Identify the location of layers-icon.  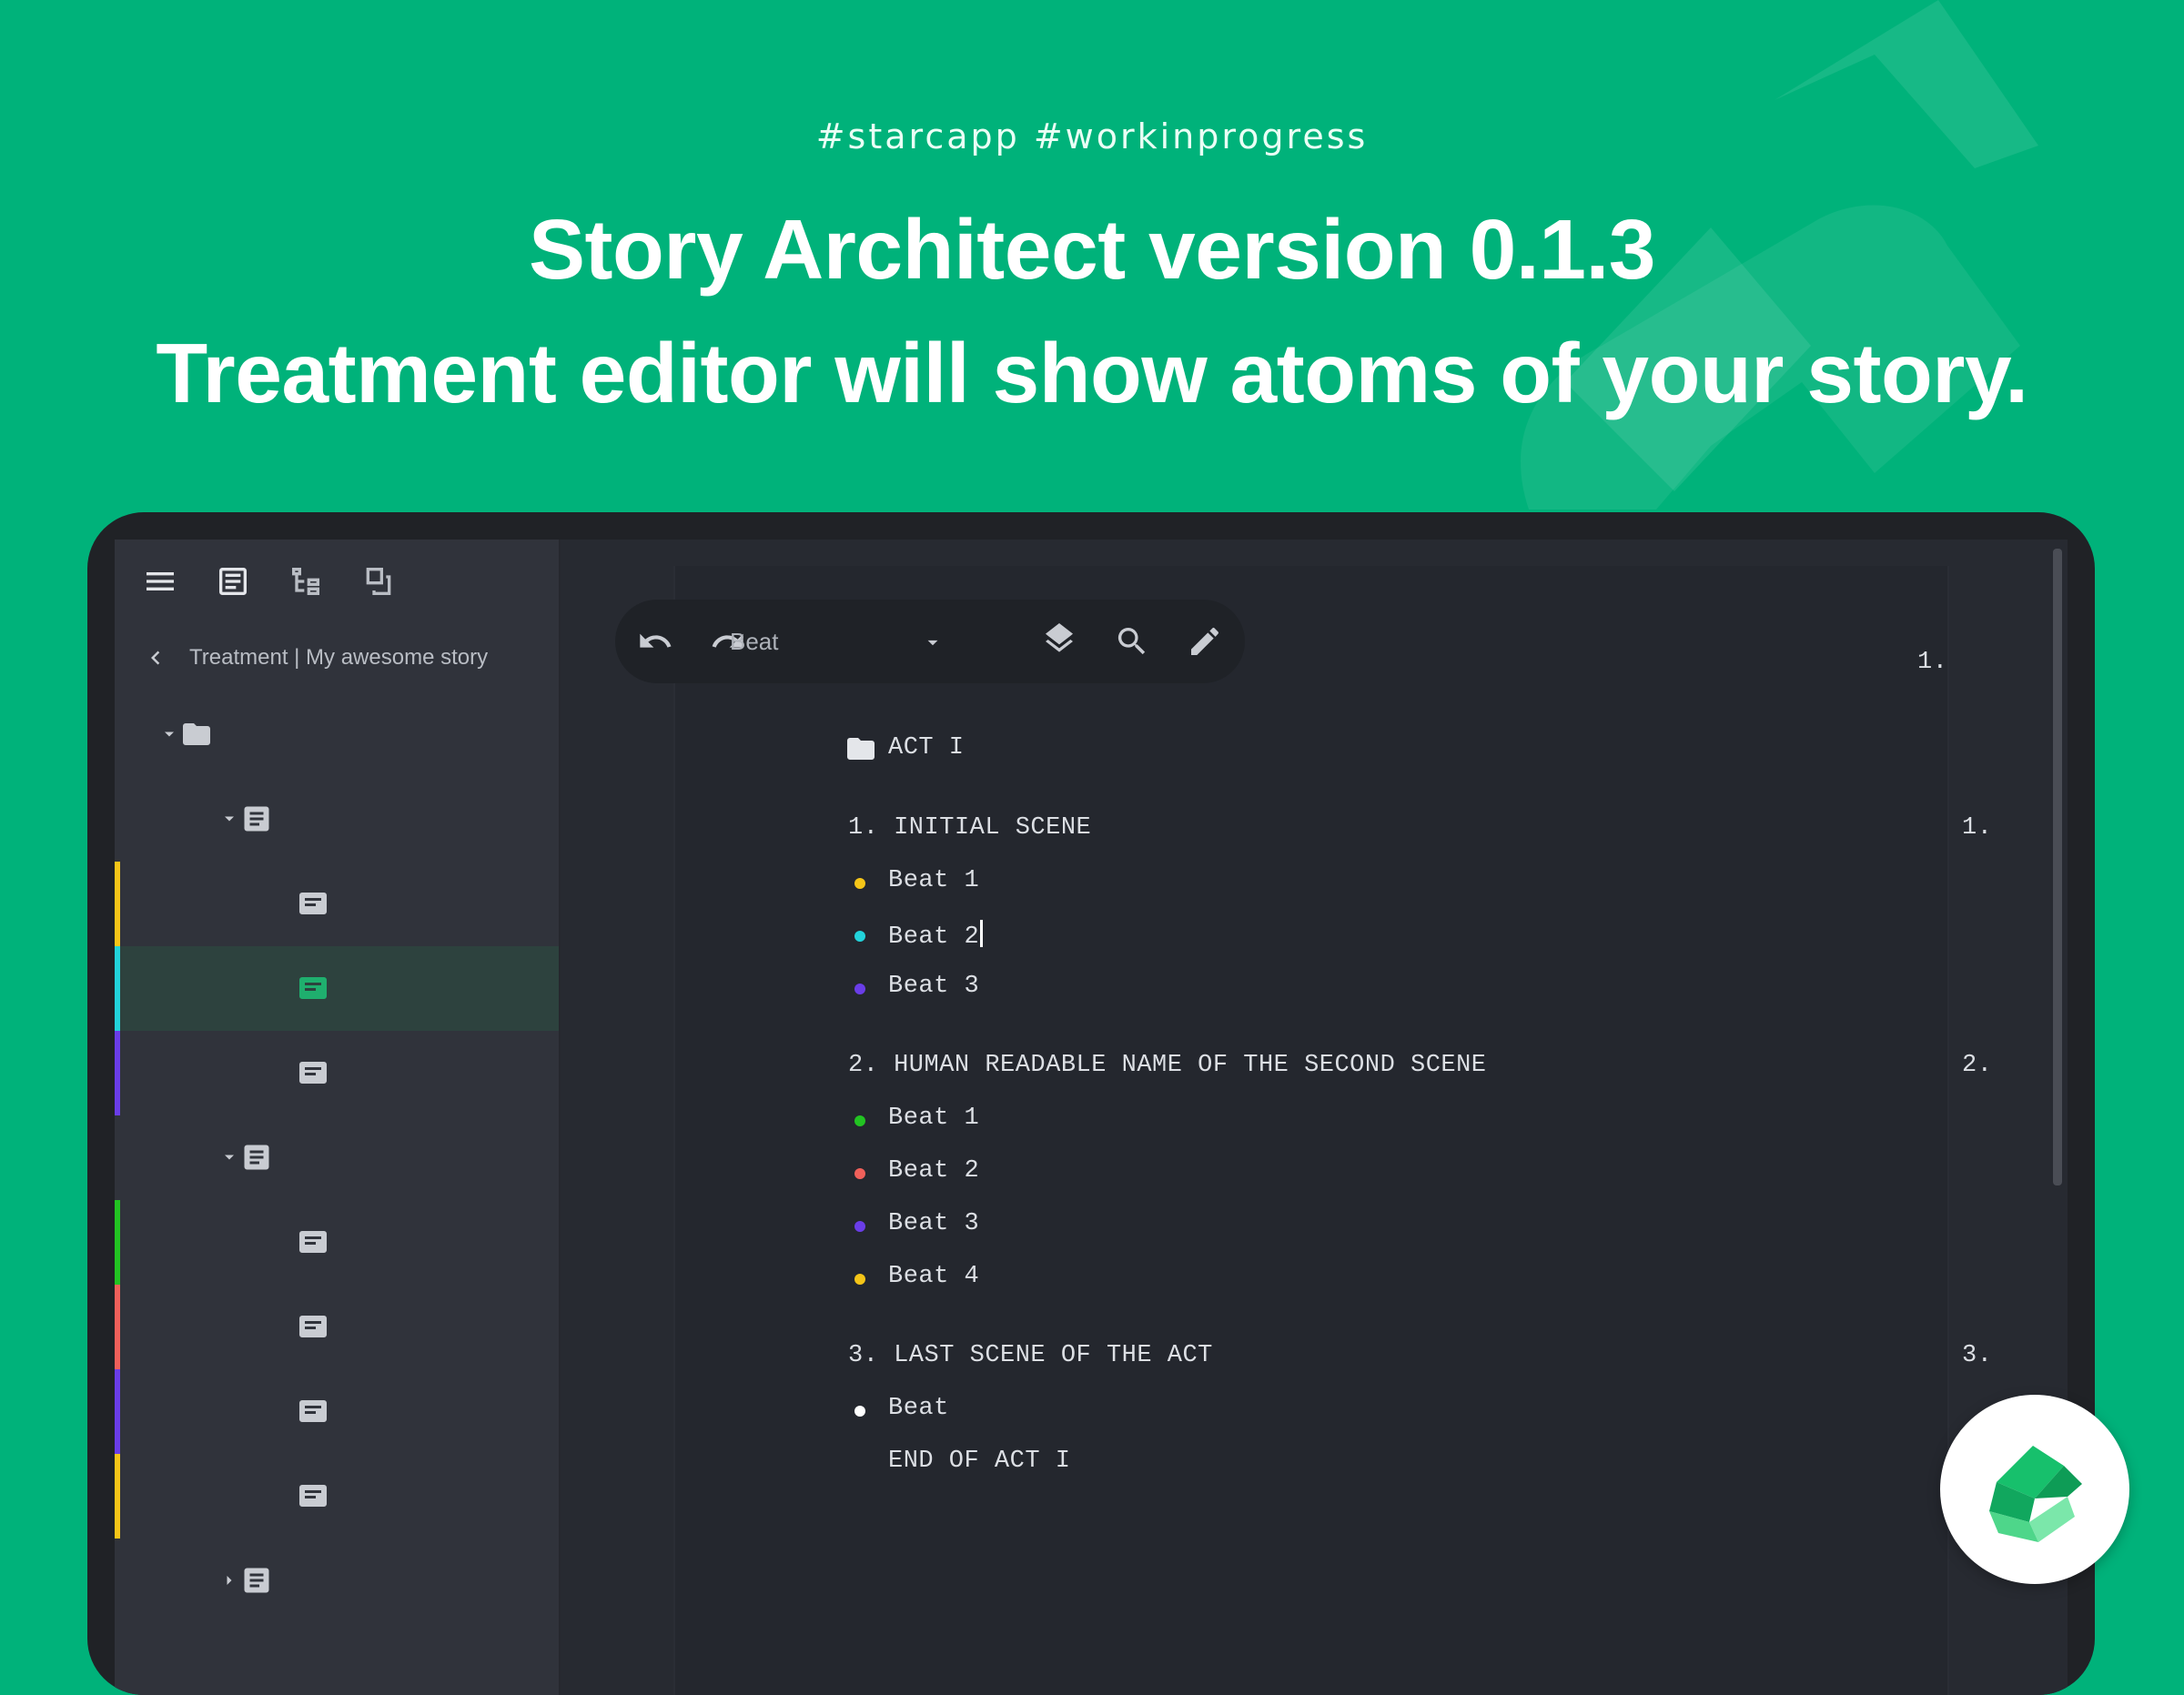
(1059, 641).